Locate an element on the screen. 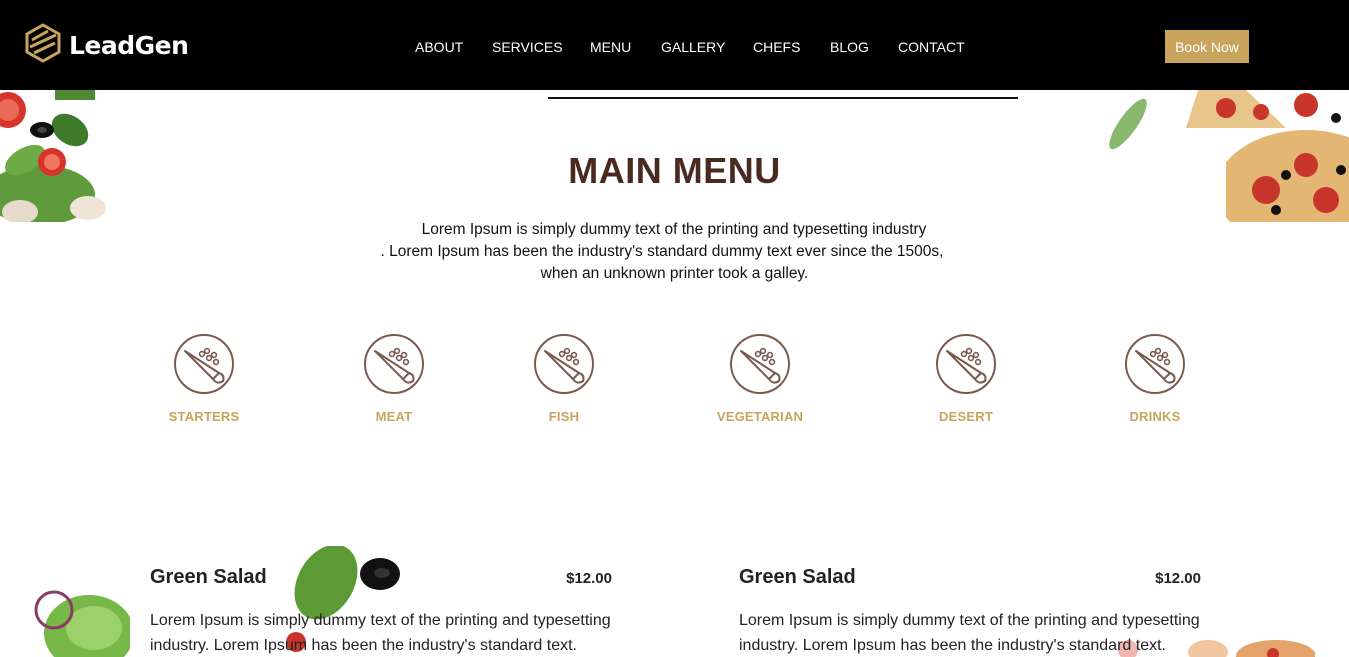 The image size is (1349, 657). category-fish: FISH is located at coordinates (564, 378).